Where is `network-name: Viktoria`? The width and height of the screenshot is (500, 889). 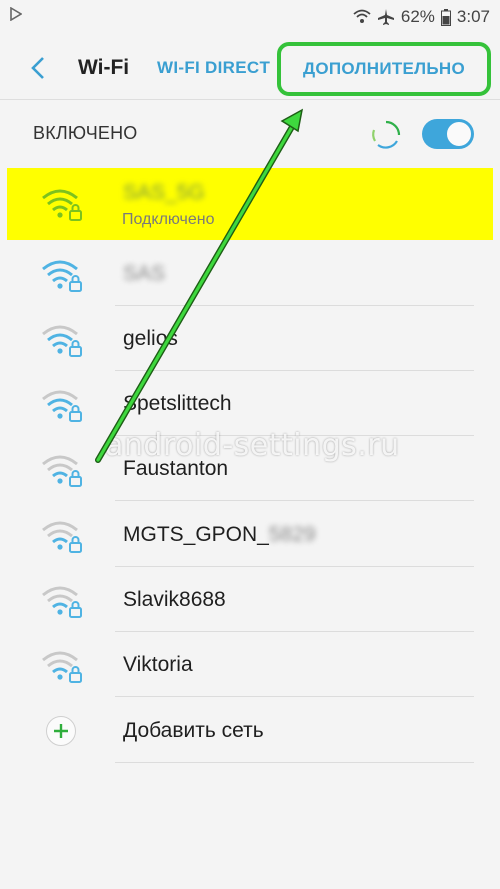
network-name: Viktoria is located at coordinates (158, 664).